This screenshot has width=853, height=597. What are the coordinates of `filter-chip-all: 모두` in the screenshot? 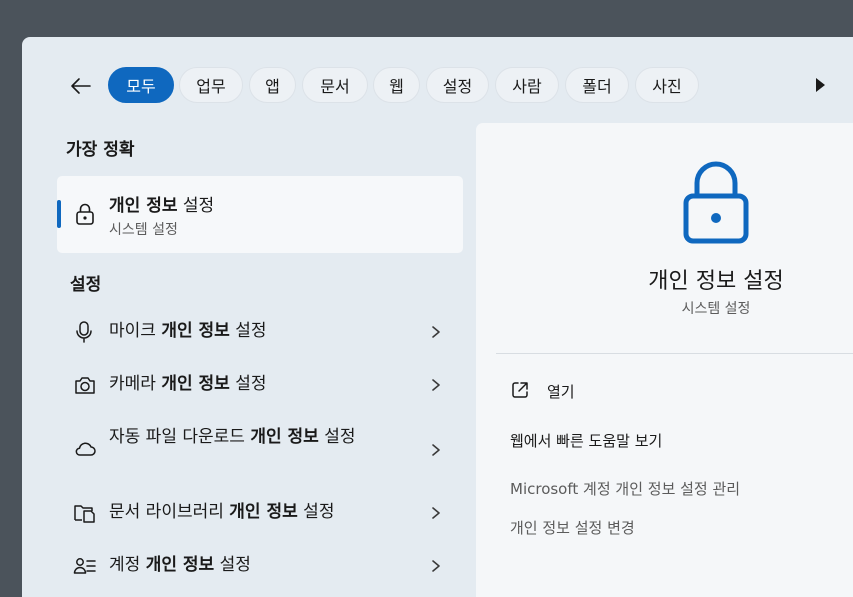 It's located at (141, 85).